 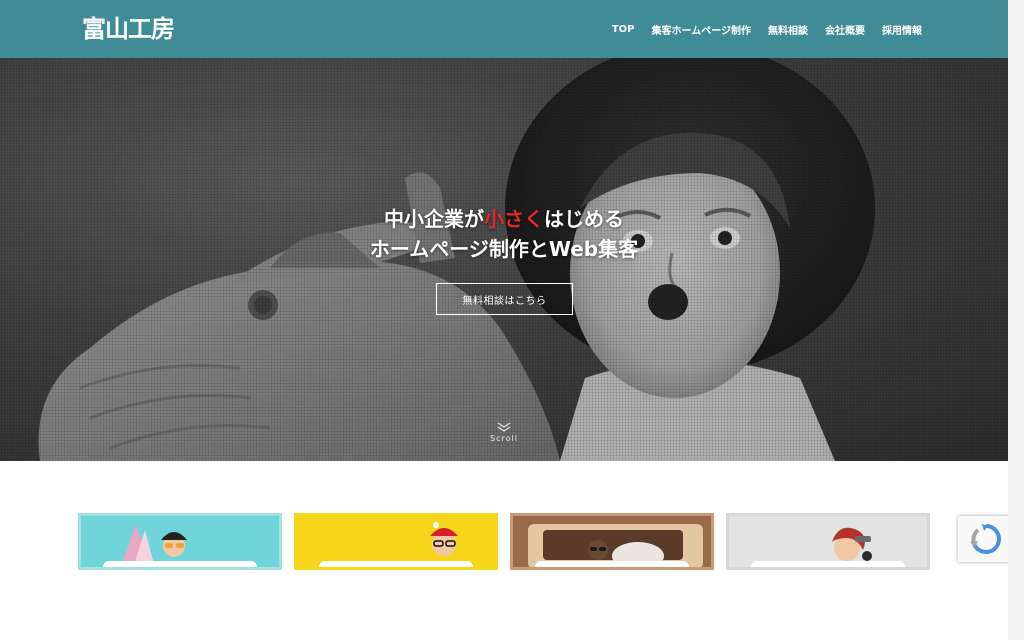 What do you see at coordinates (504, 29) in the screenshot?
I see `site-header: 富山工房 TOP 集客ホームページ制作 無料相談 会社概要 採用情報` at bounding box center [504, 29].